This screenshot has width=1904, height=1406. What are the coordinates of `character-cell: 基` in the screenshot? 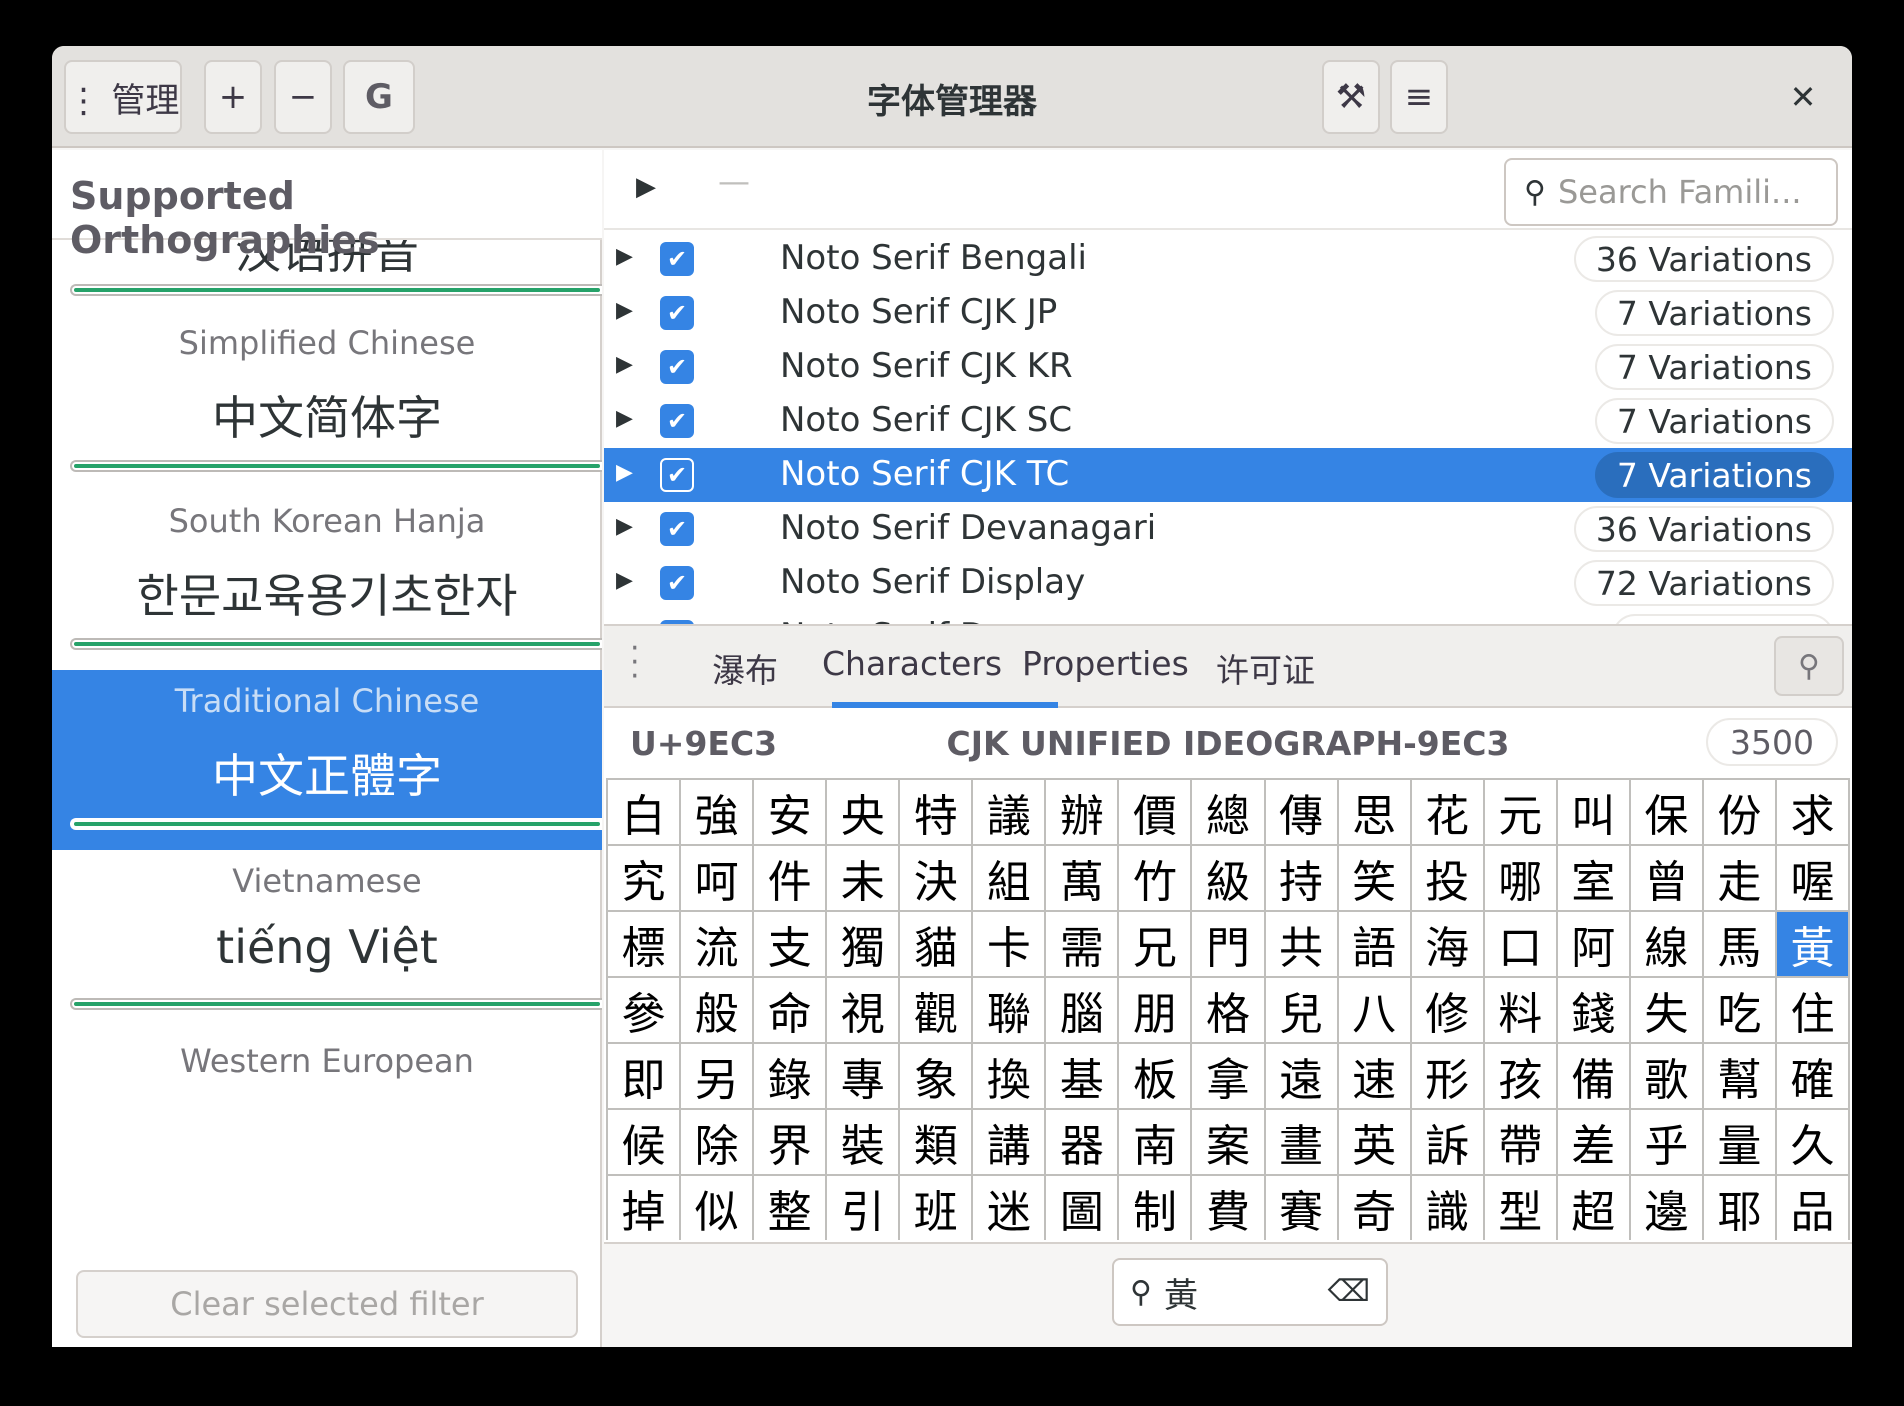 It's located at (1082, 1076).